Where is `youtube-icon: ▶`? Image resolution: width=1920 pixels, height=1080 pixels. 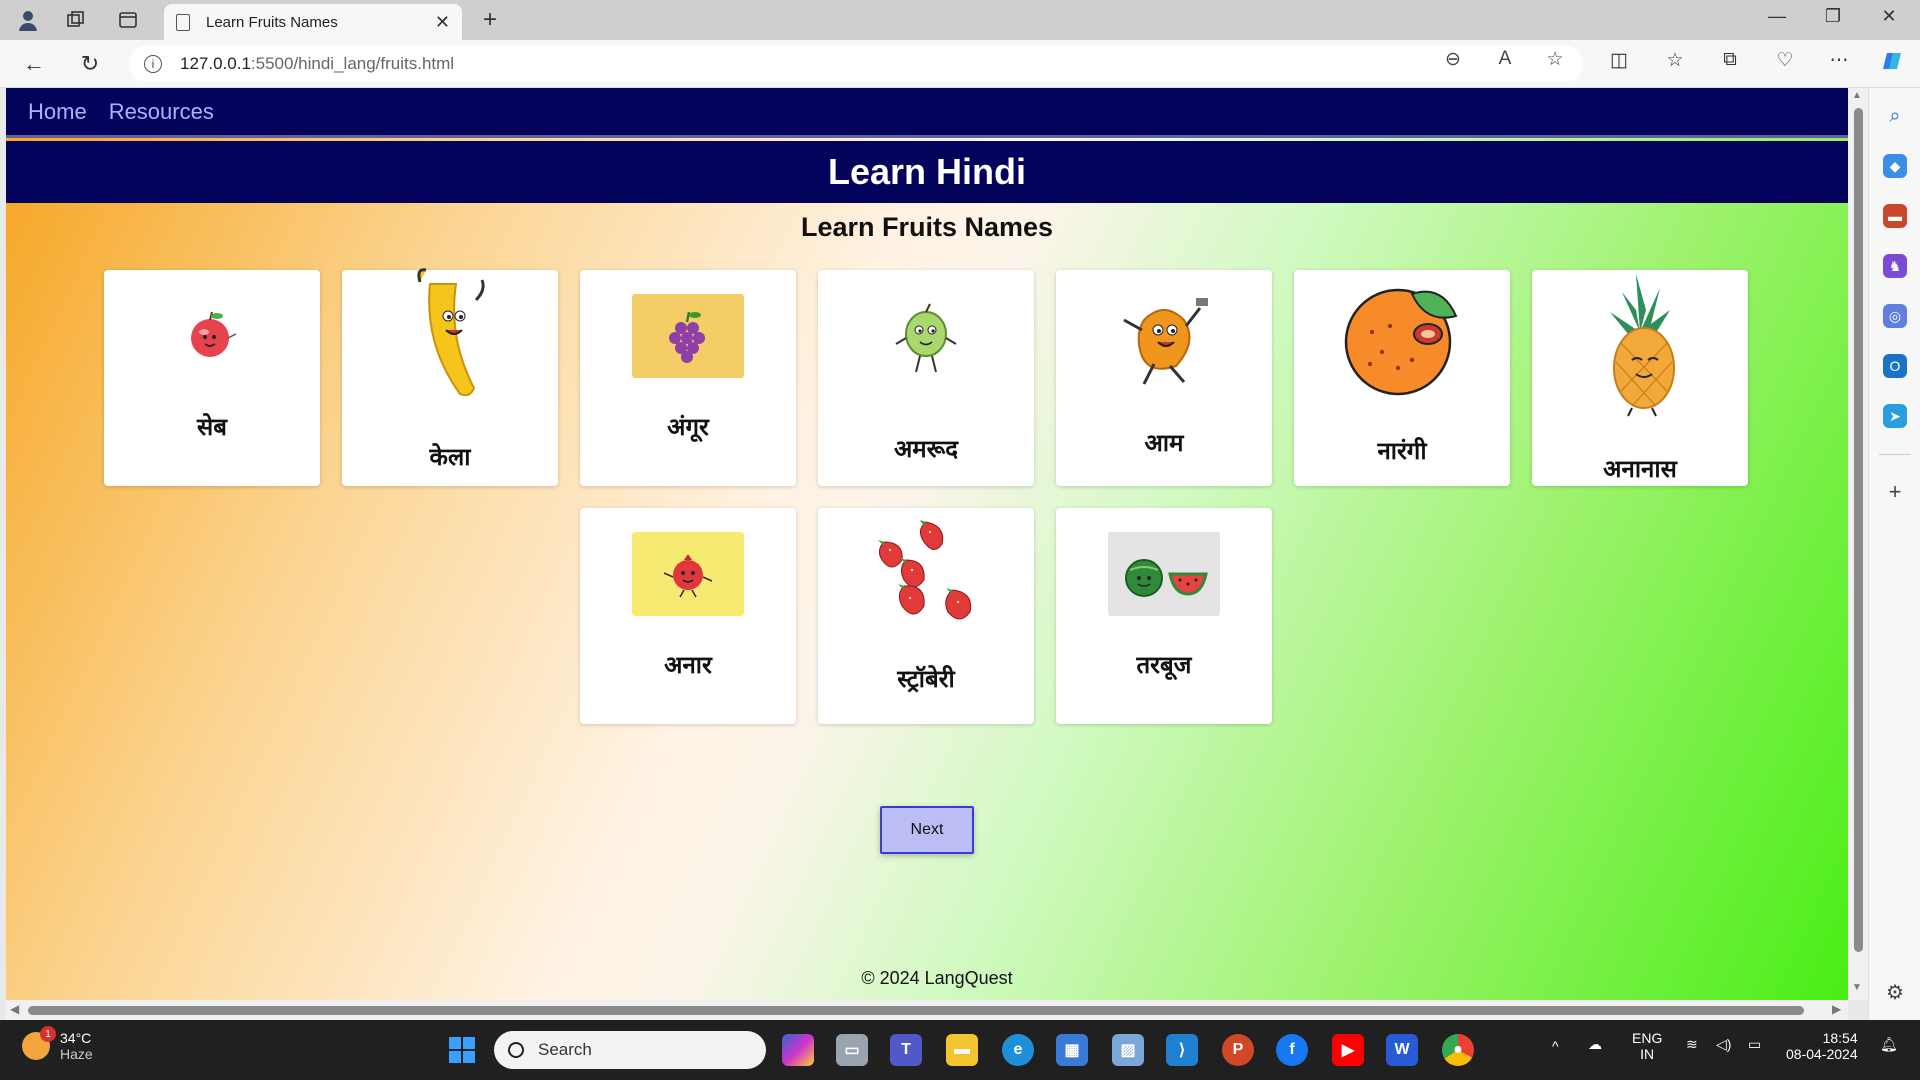
youtube-icon: ▶ is located at coordinates (1348, 1050).